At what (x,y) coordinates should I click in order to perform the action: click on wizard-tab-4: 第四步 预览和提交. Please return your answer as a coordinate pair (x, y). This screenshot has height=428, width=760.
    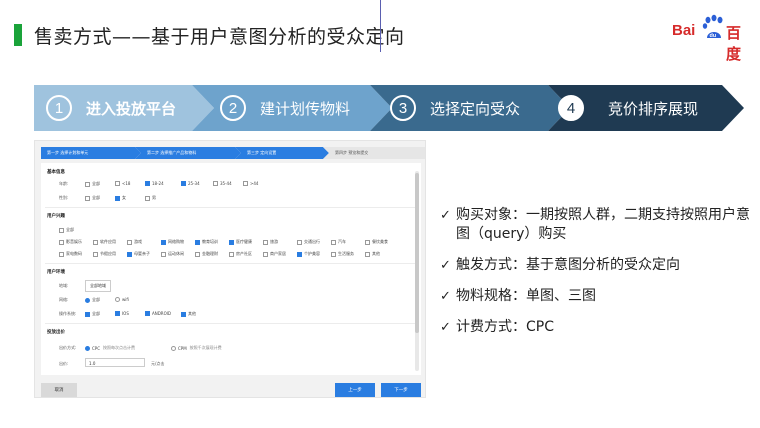
    Looking at the image, I should click on (348, 153).